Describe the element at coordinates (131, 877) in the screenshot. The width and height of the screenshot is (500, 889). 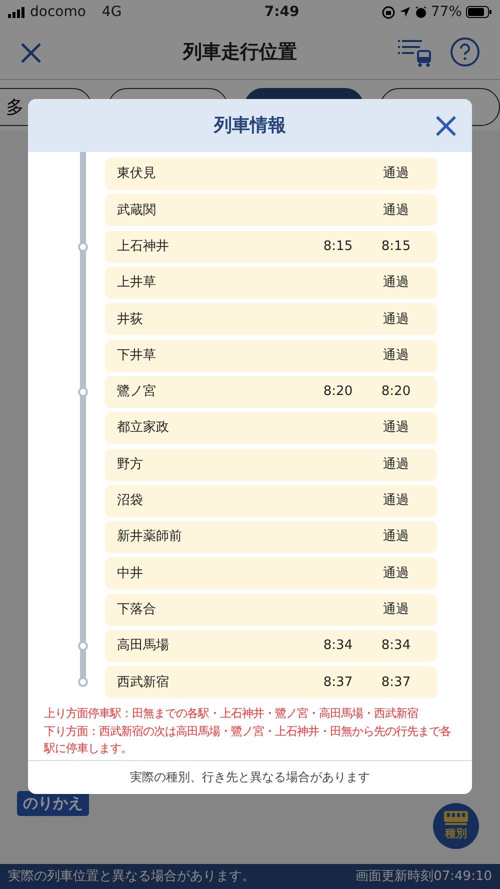
I see `notice-text: 実際の列車位置と異なる場合があります。` at that location.